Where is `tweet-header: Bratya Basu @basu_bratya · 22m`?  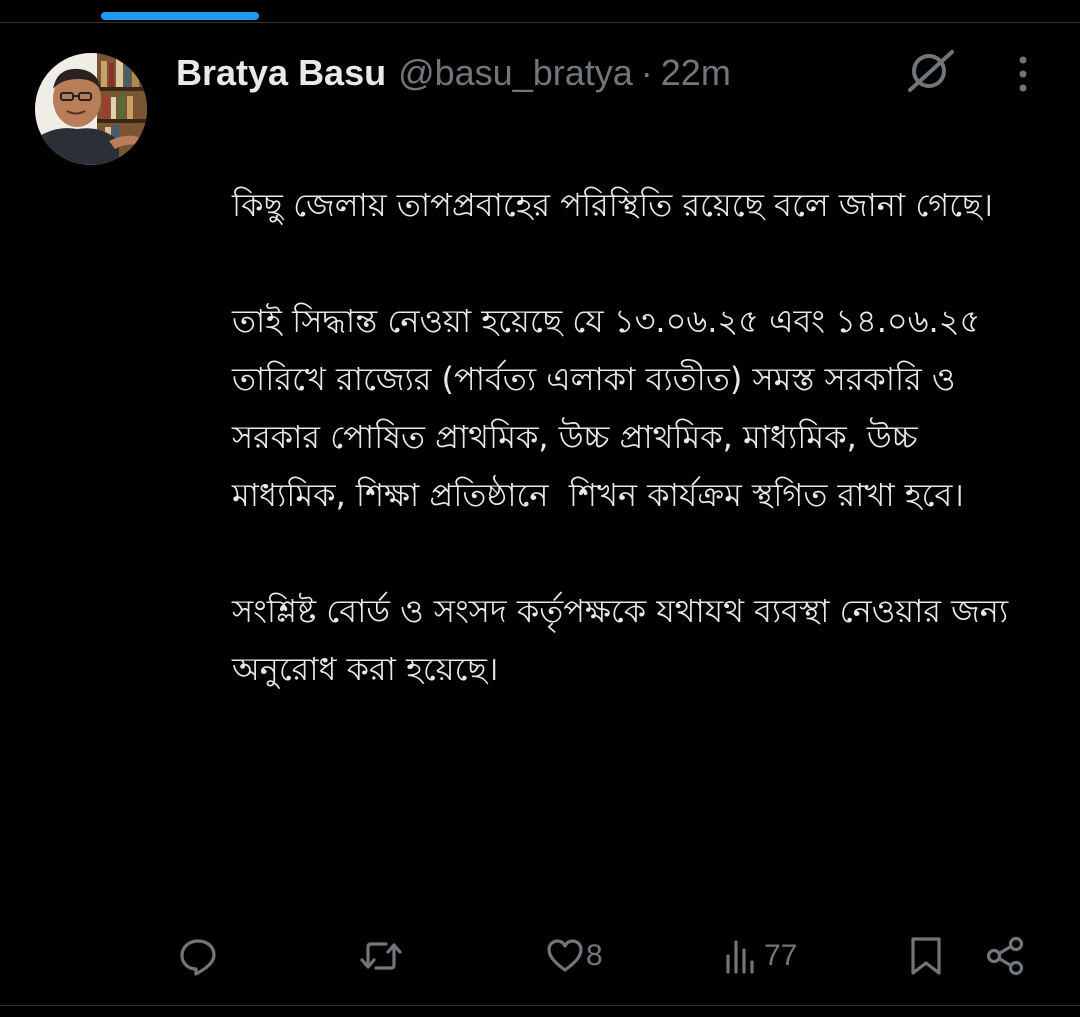 tweet-header: Bratya Basu @basu_bratya · 22m is located at coordinates (453, 73).